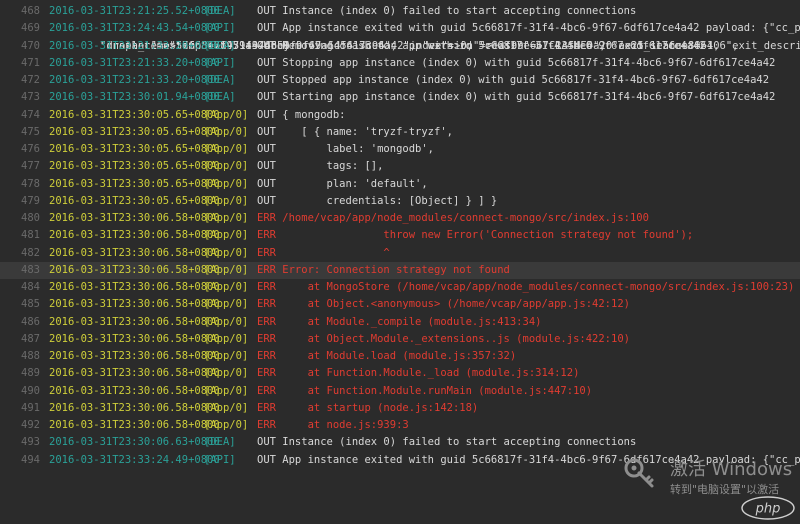 Image resolution: width=800 pixels, height=524 pixels. What do you see at coordinates (30, 28) in the screenshot?
I see `line-number: 469` at bounding box center [30, 28].